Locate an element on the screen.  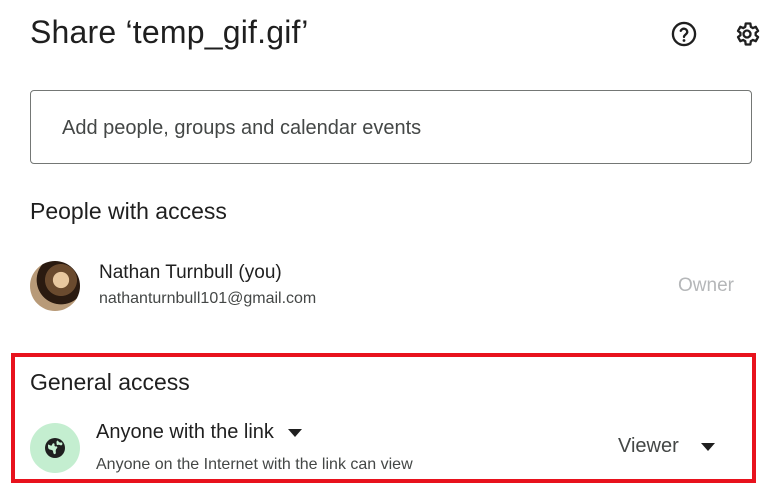
general-access-option-label: Anyone with the link is located at coordinates (185, 432).